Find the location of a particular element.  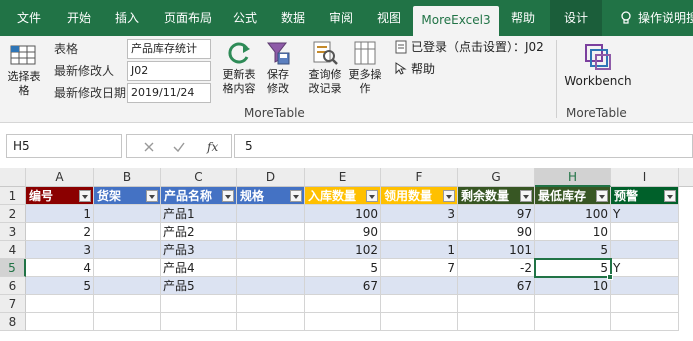

tab-review: 审阅 is located at coordinates (341, 18).